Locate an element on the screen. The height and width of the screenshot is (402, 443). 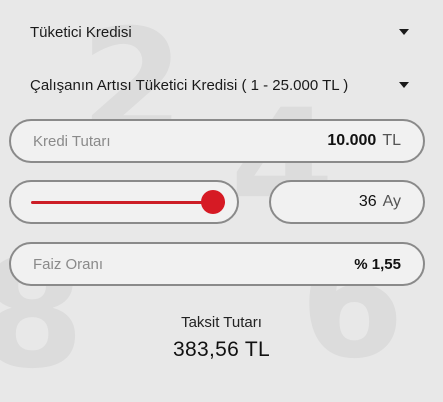
term-slider-thumb is located at coordinates (213, 202).